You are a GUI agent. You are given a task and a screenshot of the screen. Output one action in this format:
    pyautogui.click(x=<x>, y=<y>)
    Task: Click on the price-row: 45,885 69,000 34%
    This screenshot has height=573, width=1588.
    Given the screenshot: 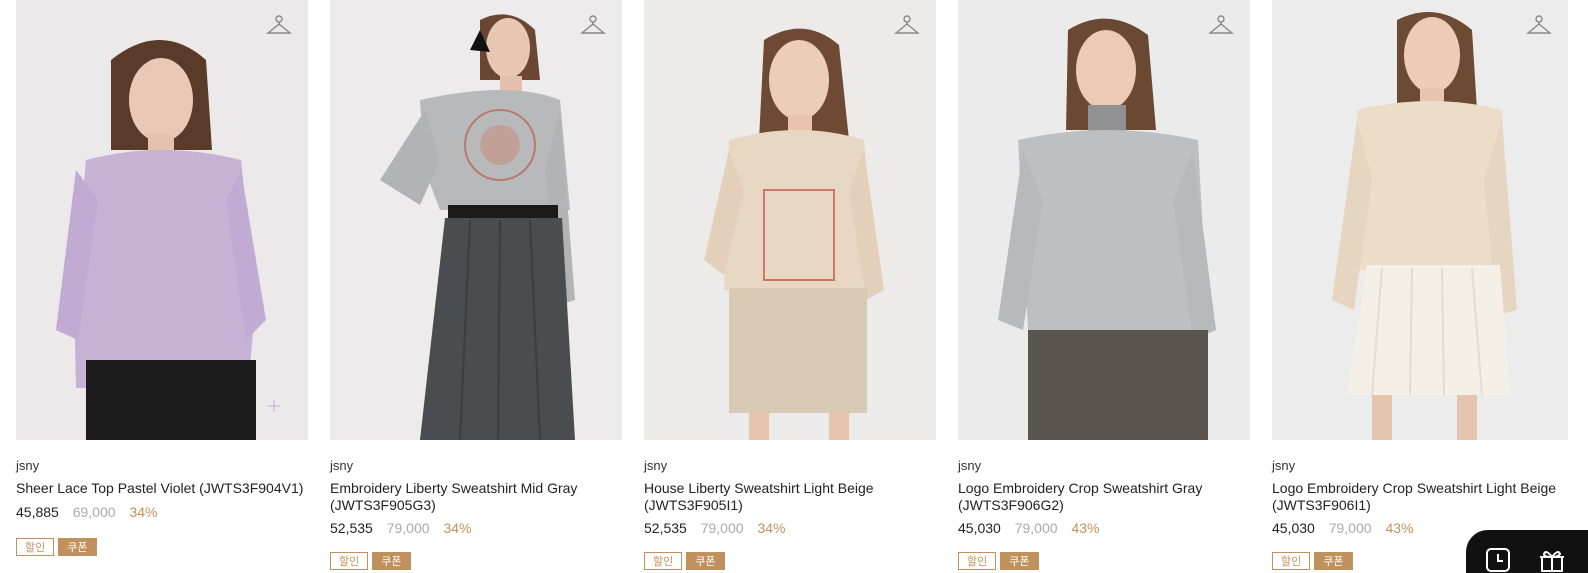 What is the action you would take?
    pyautogui.click(x=86, y=512)
    